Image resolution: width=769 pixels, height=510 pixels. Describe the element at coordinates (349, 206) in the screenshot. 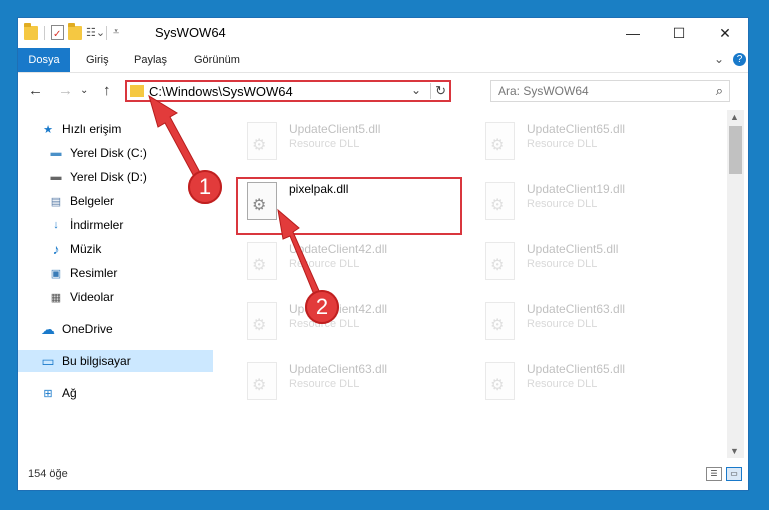

I see `file-highlight-box` at that location.